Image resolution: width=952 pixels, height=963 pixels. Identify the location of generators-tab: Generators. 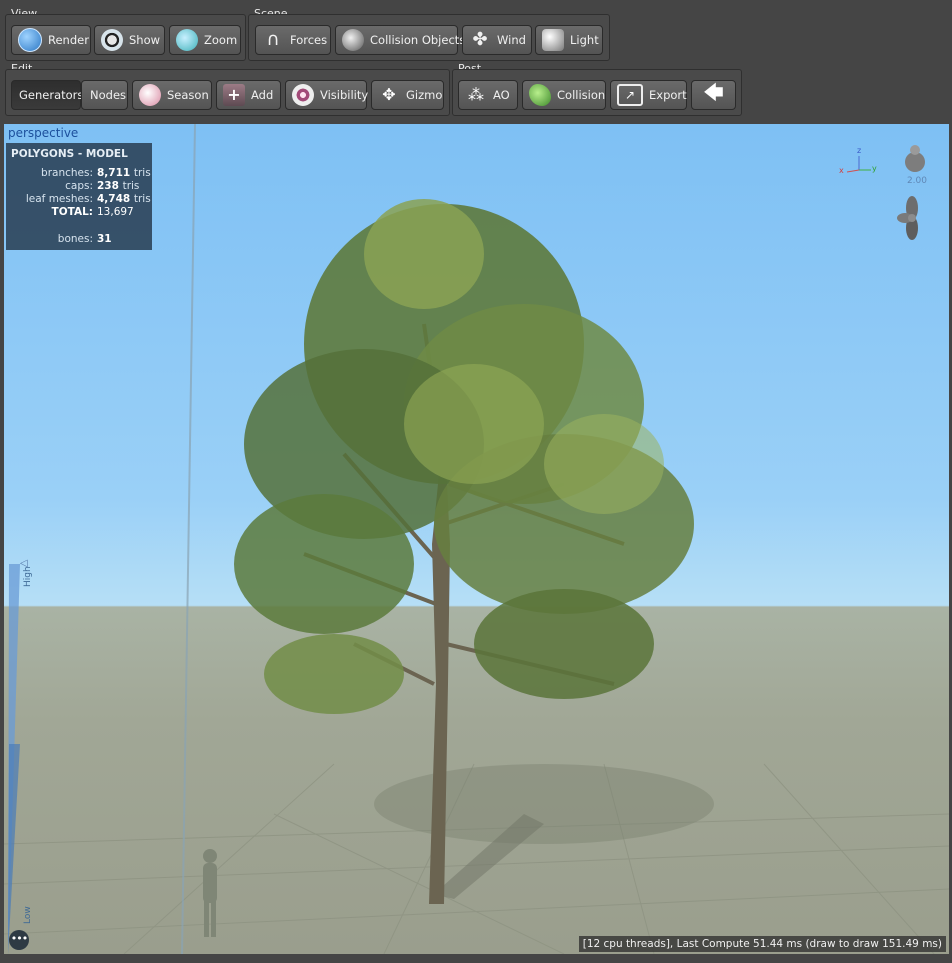
(47, 95).